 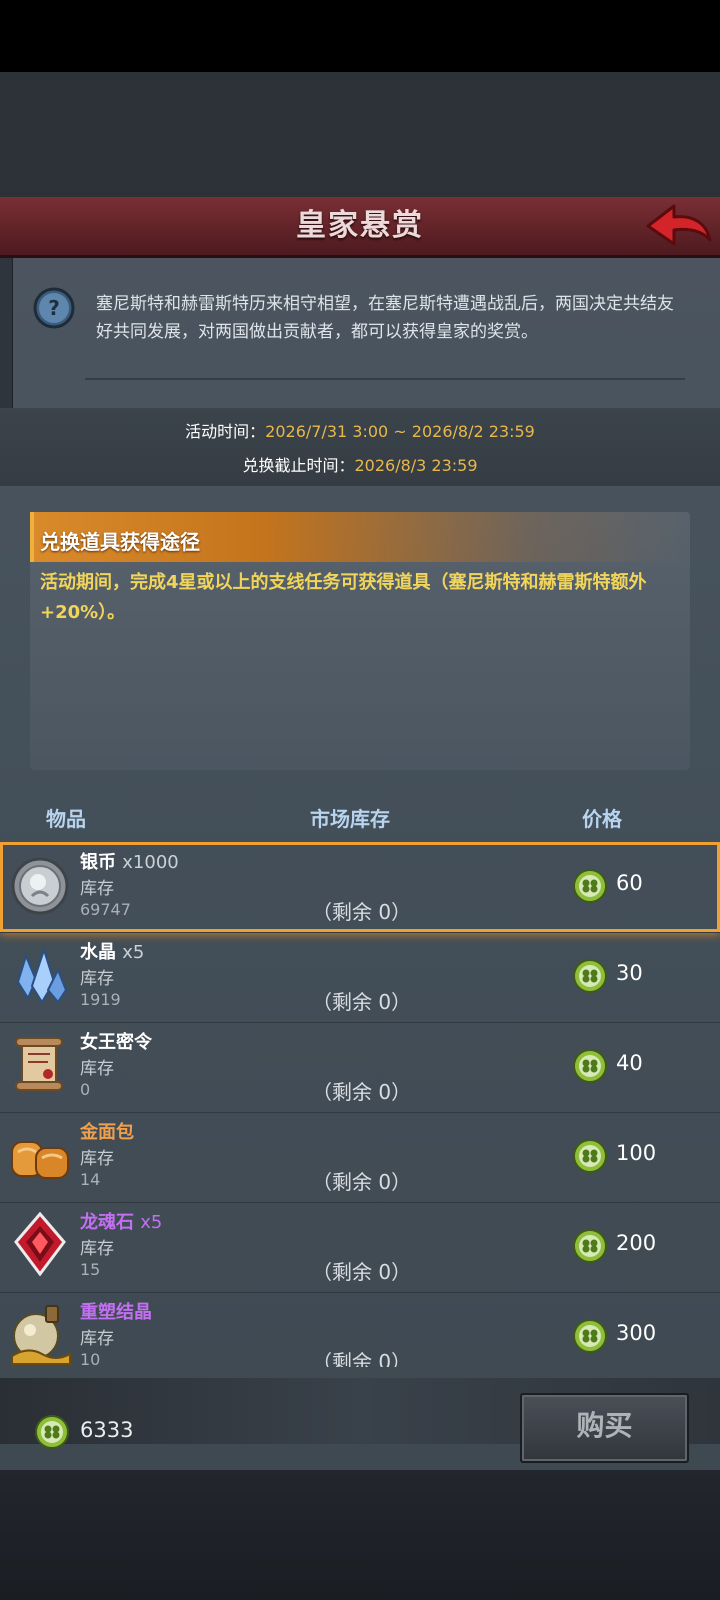 I want to click on item-price: 100, so click(x=636, y=1153).